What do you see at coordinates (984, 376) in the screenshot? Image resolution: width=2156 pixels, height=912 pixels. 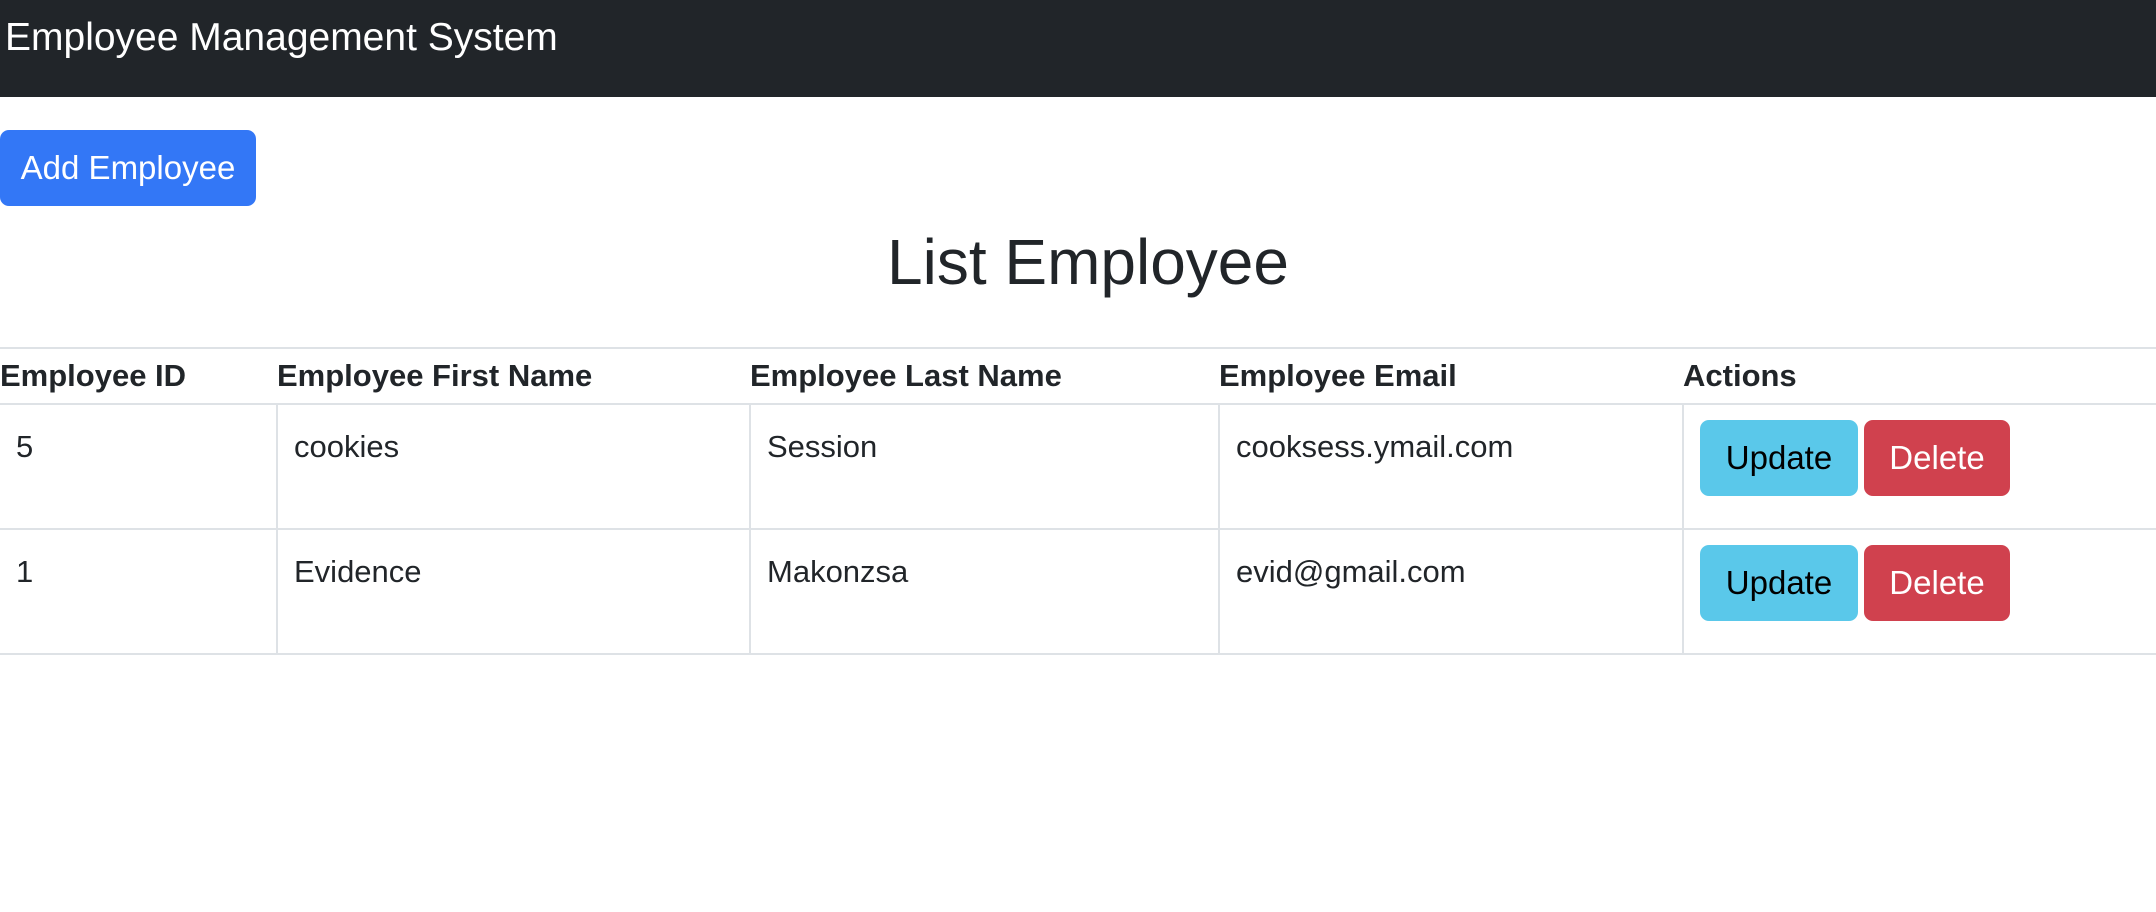 I see `header-last-name: Employee Last Name` at bounding box center [984, 376].